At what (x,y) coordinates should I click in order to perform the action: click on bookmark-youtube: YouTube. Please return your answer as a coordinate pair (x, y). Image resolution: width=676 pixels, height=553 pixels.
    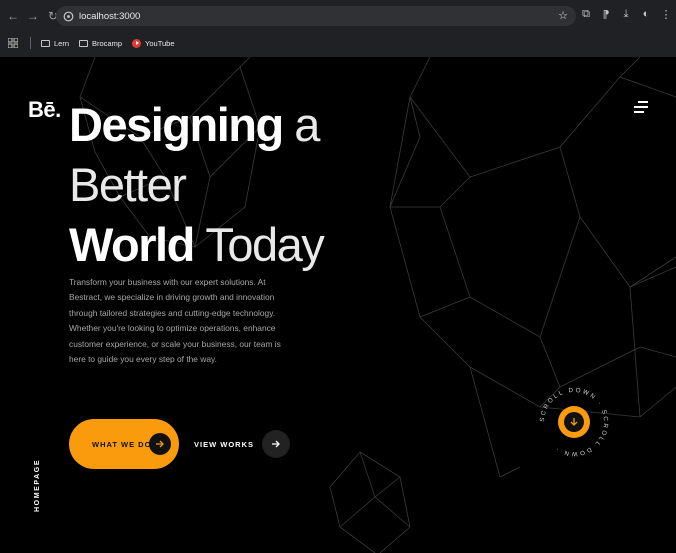
    Looking at the image, I should click on (153, 43).